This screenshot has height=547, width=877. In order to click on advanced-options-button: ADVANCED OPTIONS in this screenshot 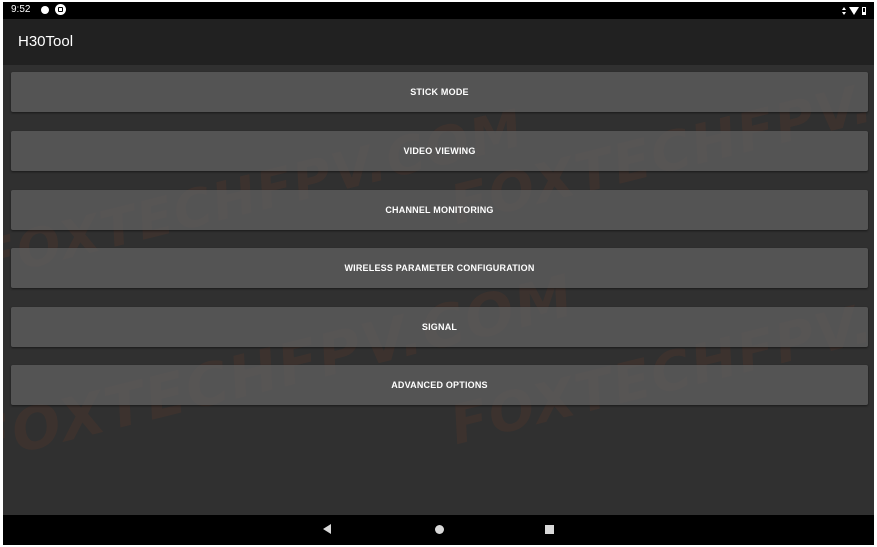, I will do `click(439, 385)`.